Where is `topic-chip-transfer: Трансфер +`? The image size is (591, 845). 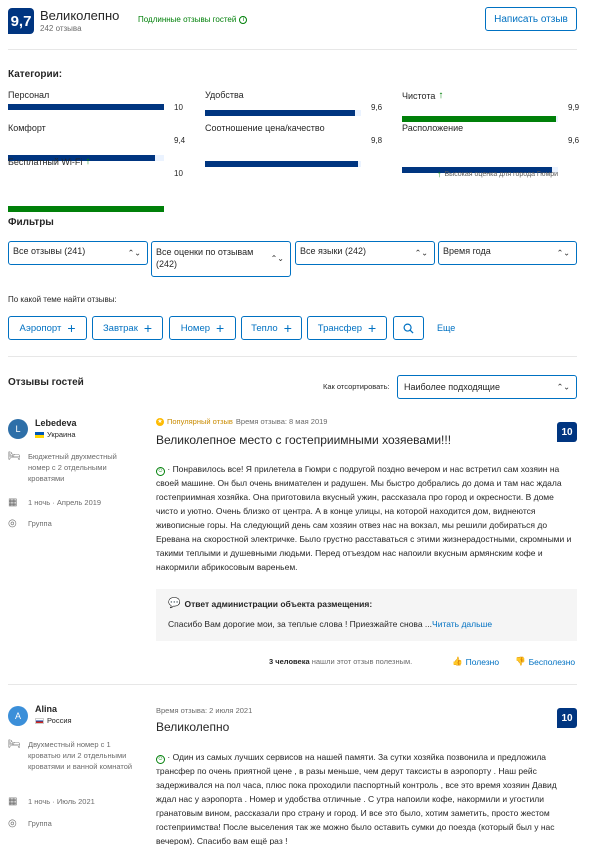 topic-chip-transfer: Трансфер + is located at coordinates (347, 328).